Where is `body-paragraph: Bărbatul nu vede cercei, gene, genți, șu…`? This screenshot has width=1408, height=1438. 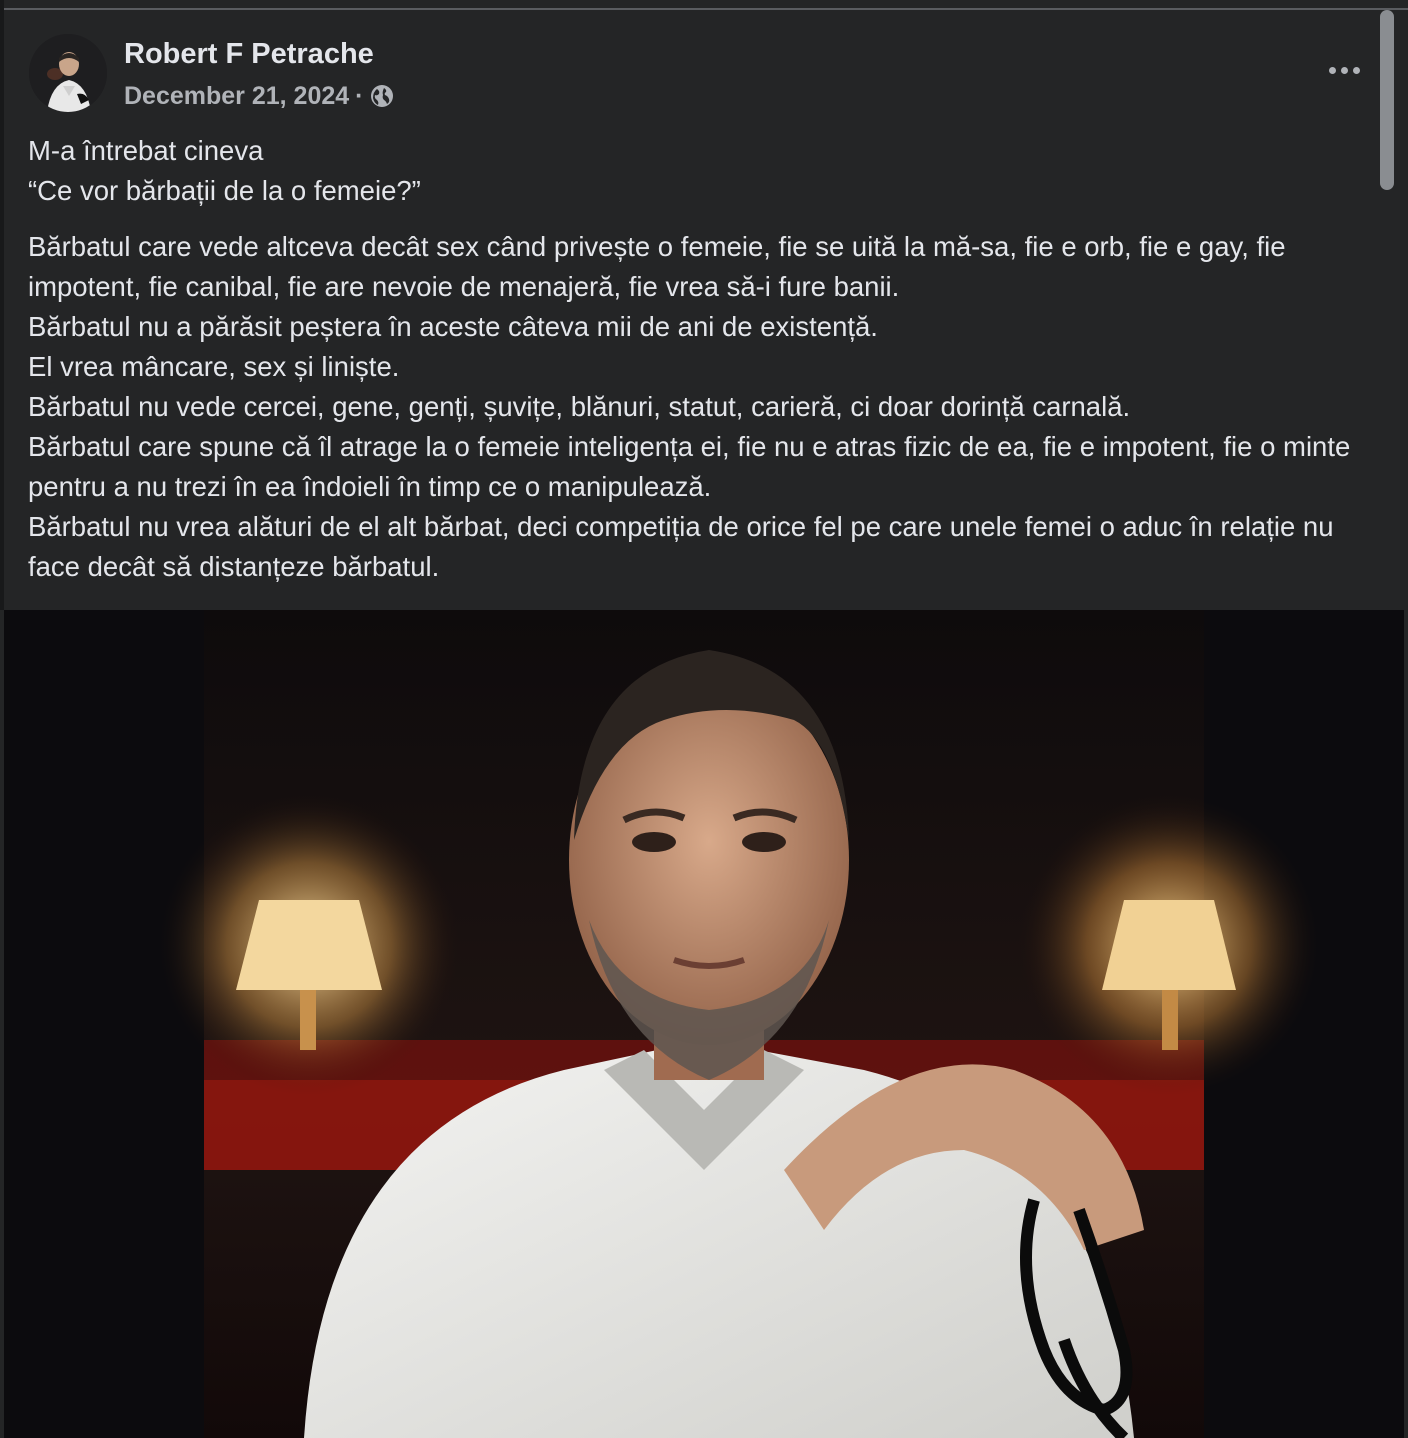
body-paragraph: Bărbatul nu vede cercei, gene, genți, șu… is located at coordinates (579, 406).